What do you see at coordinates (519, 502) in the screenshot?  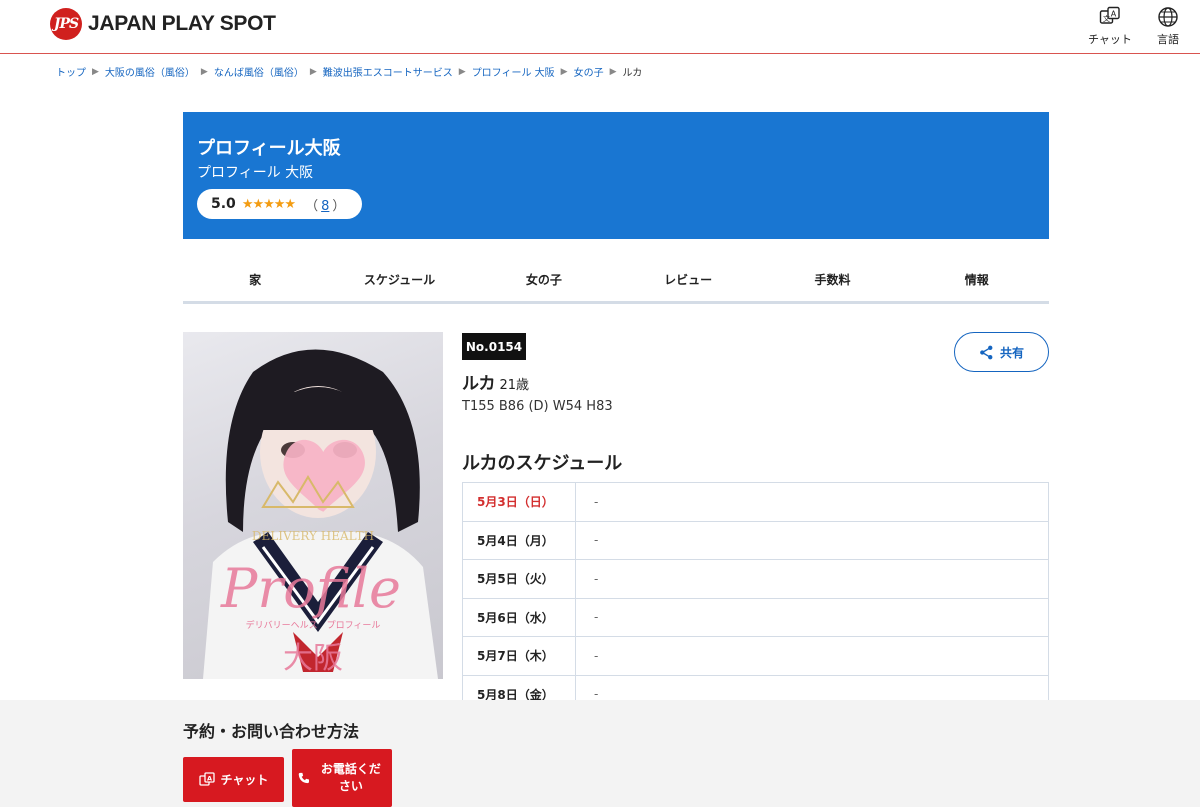 I see `schedule-day: 5月3日（日）` at bounding box center [519, 502].